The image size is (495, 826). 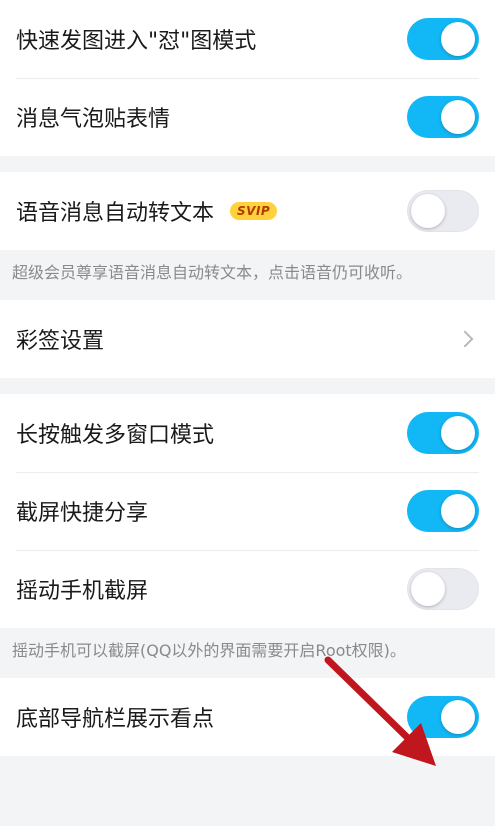 What do you see at coordinates (247, 589) in the screenshot?
I see `setting-row-shake-screenshot: 摇动手机截屏` at bounding box center [247, 589].